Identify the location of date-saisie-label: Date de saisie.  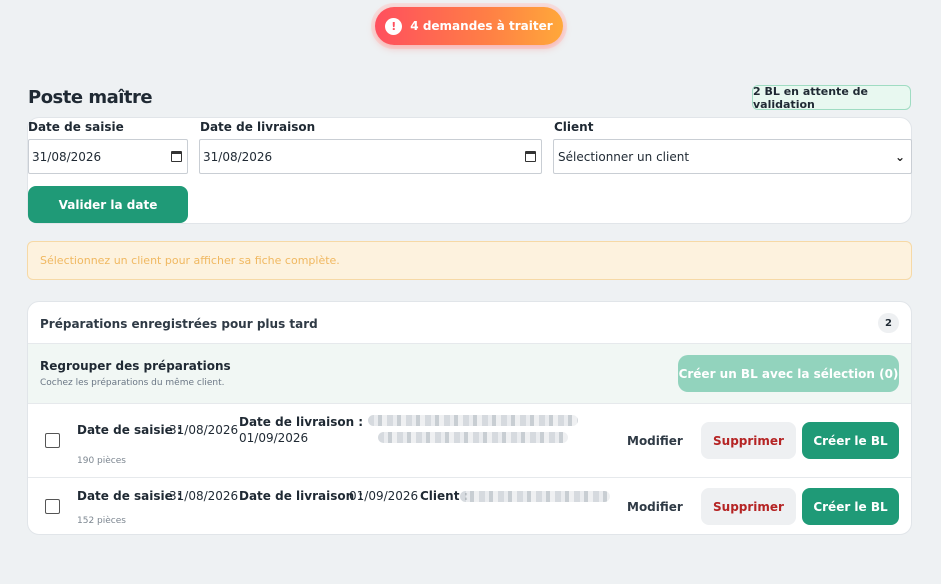
(76, 127).